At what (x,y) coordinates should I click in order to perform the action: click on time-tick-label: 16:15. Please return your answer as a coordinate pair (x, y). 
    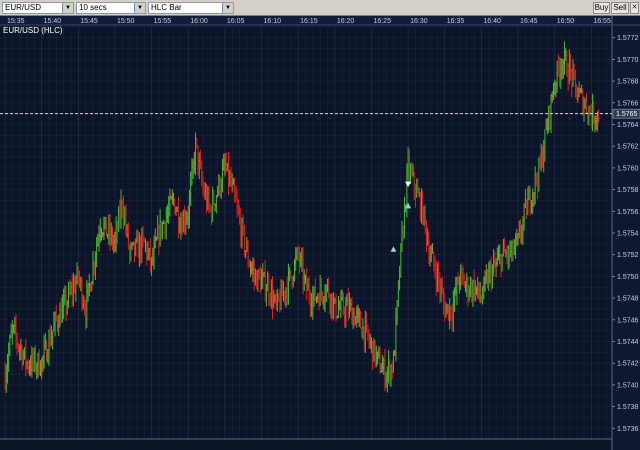
    Looking at the image, I should click on (309, 21).